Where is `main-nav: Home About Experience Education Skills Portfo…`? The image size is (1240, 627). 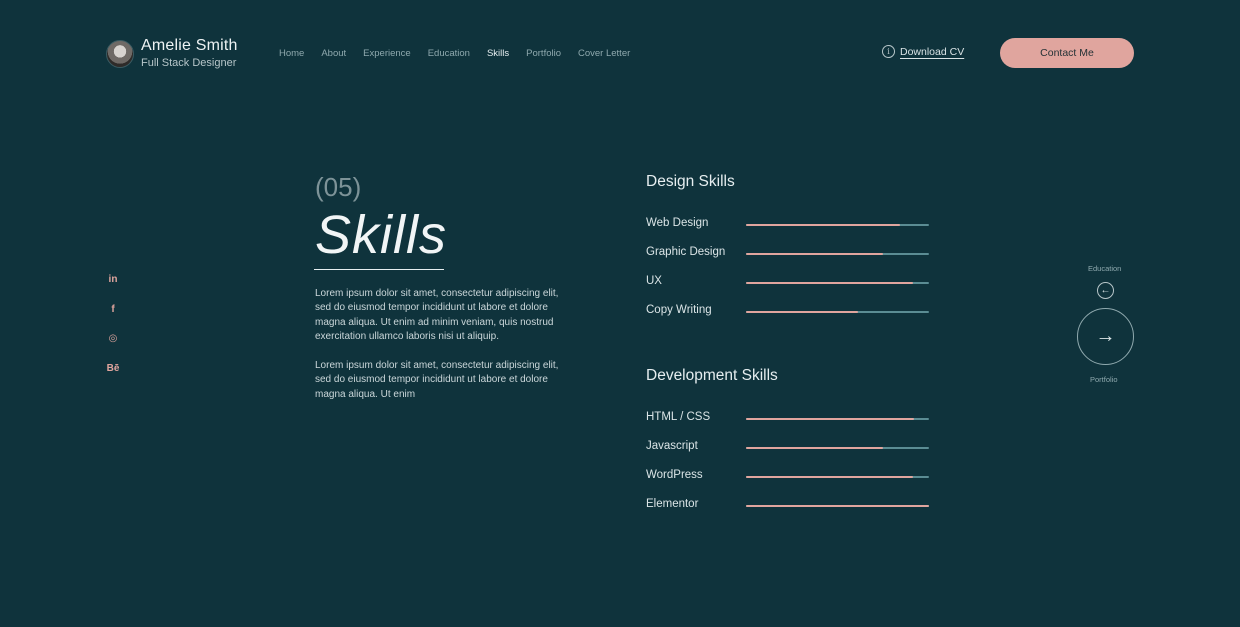
main-nav: Home About Experience Education Skills Portfo… is located at coordinates (463, 53).